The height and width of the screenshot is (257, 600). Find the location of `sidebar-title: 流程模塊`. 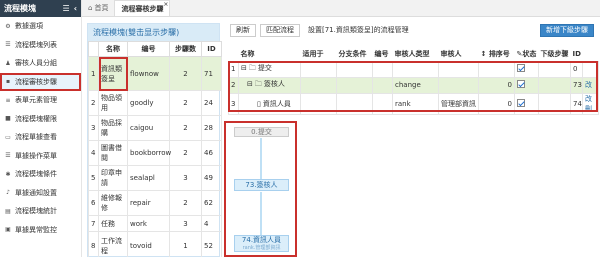

sidebar-title: 流程模塊 is located at coordinates (20, 8).